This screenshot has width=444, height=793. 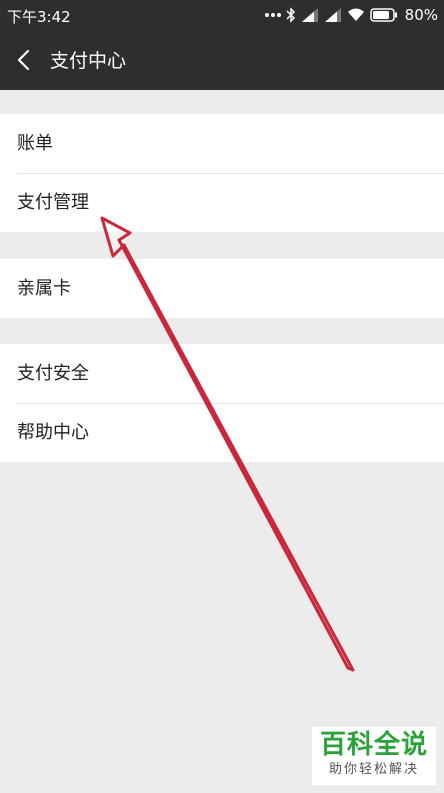 What do you see at coordinates (383, 15) in the screenshot?
I see `battery-icon` at bounding box center [383, 15].